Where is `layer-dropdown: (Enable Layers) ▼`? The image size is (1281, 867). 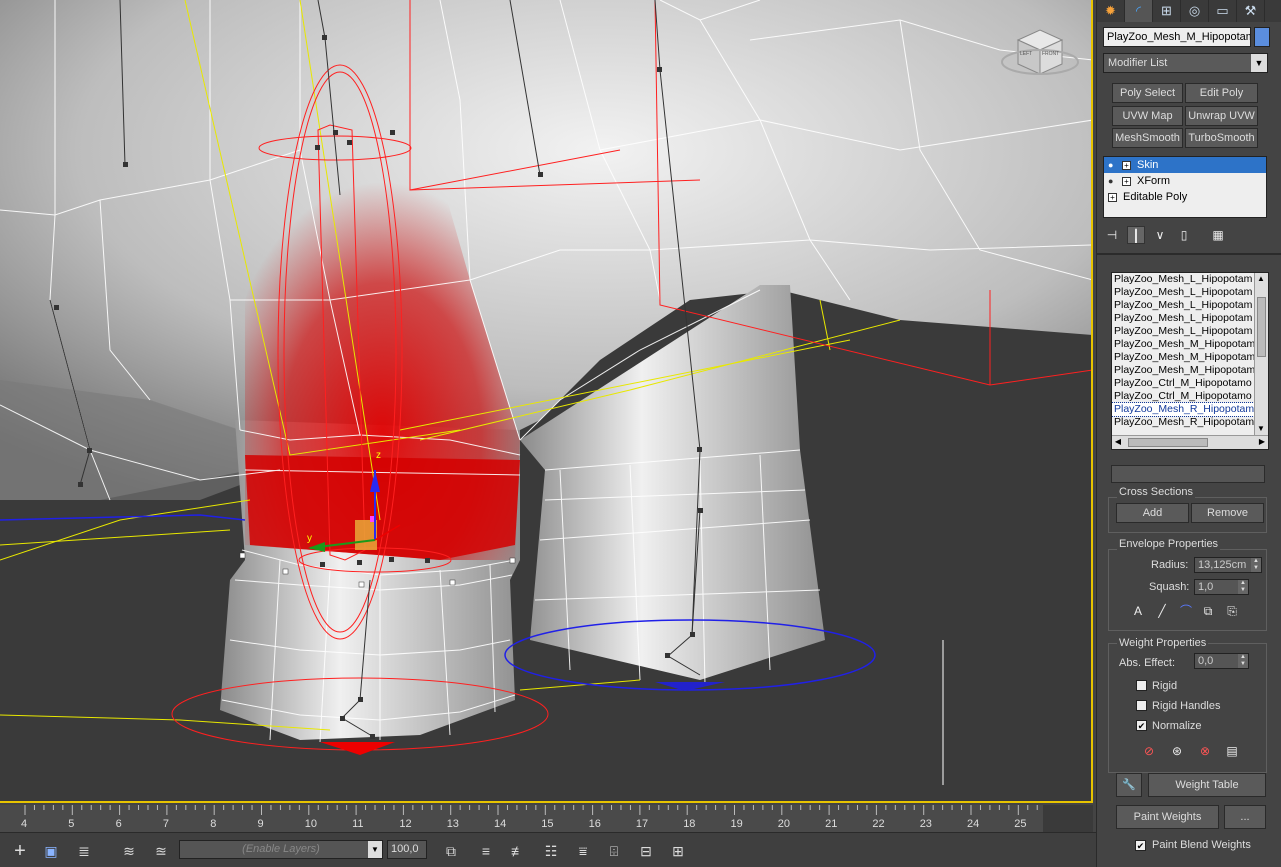 layer-dropdown: (Enable Layers) ▼ is located at coordinates (281, 849).